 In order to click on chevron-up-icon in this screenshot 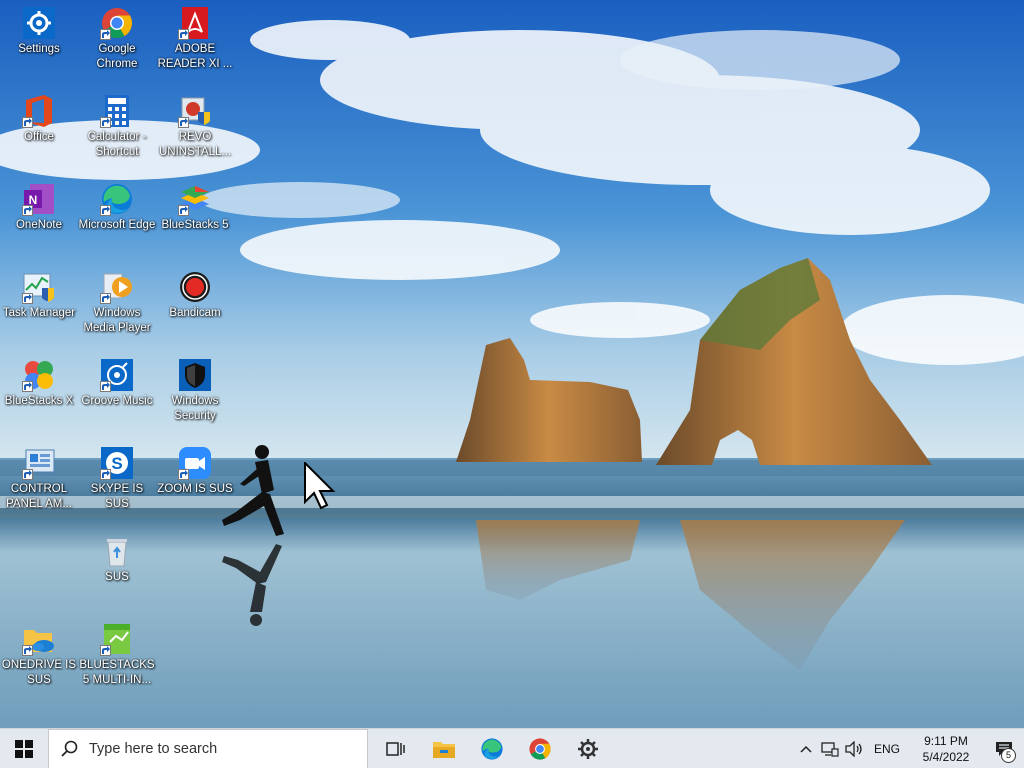, I will do `click(806, 749)`.